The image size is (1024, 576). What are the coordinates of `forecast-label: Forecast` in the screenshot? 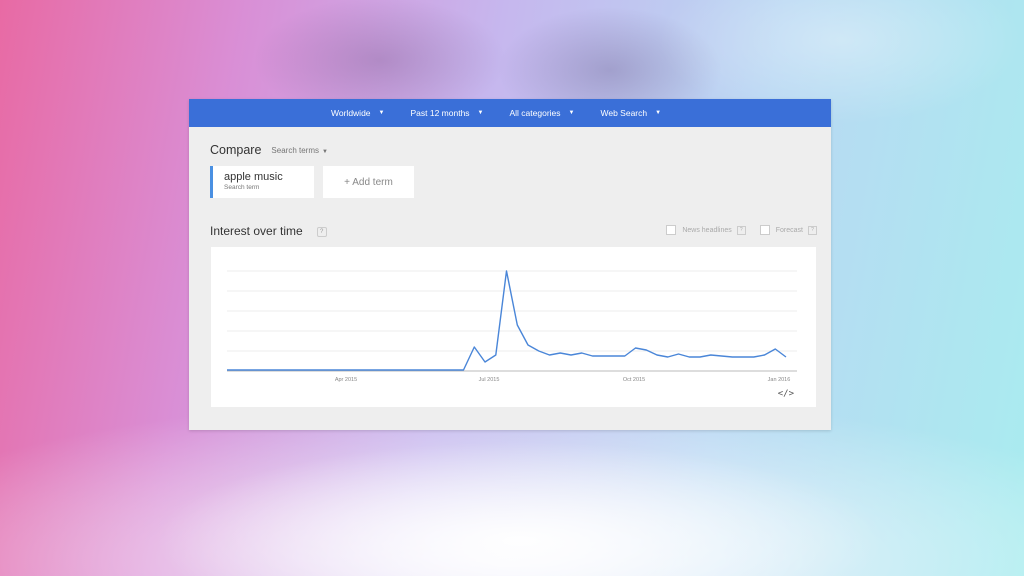 It's located at (789, 230).